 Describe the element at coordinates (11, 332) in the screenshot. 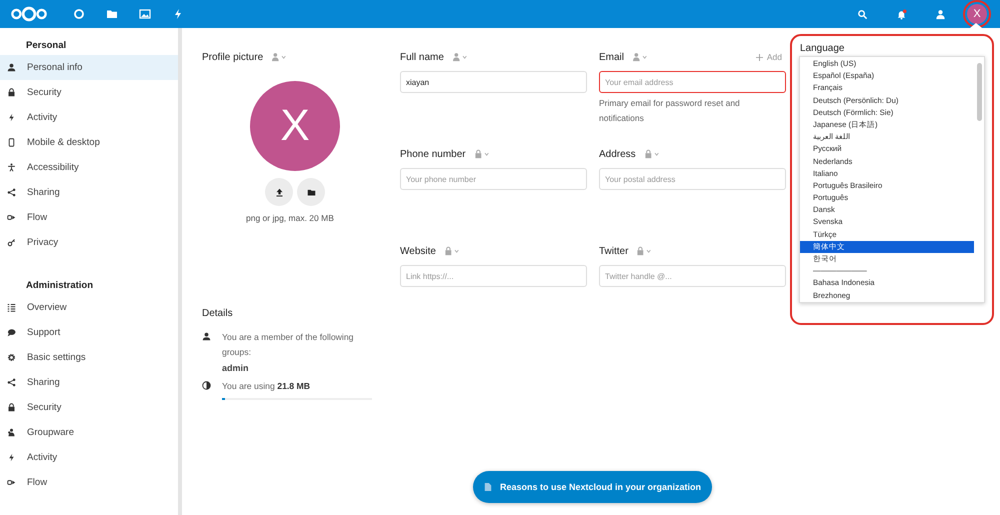

I see `chat-icon` at that location.